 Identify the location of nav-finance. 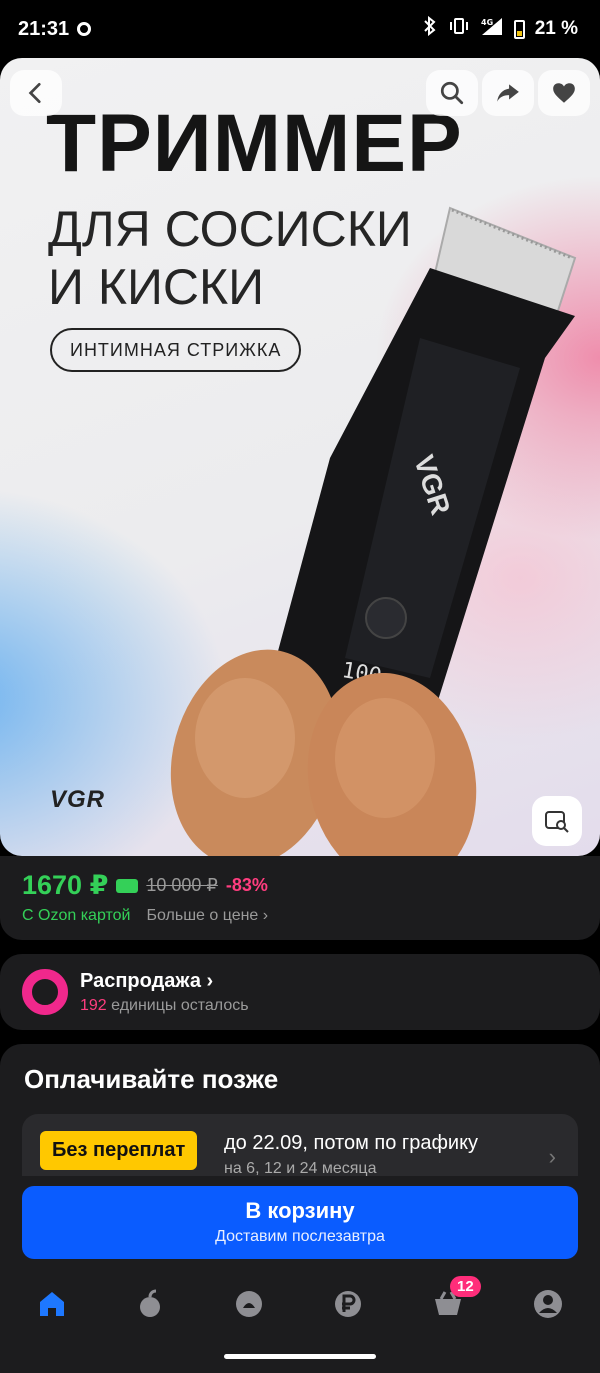
(348, 1304).